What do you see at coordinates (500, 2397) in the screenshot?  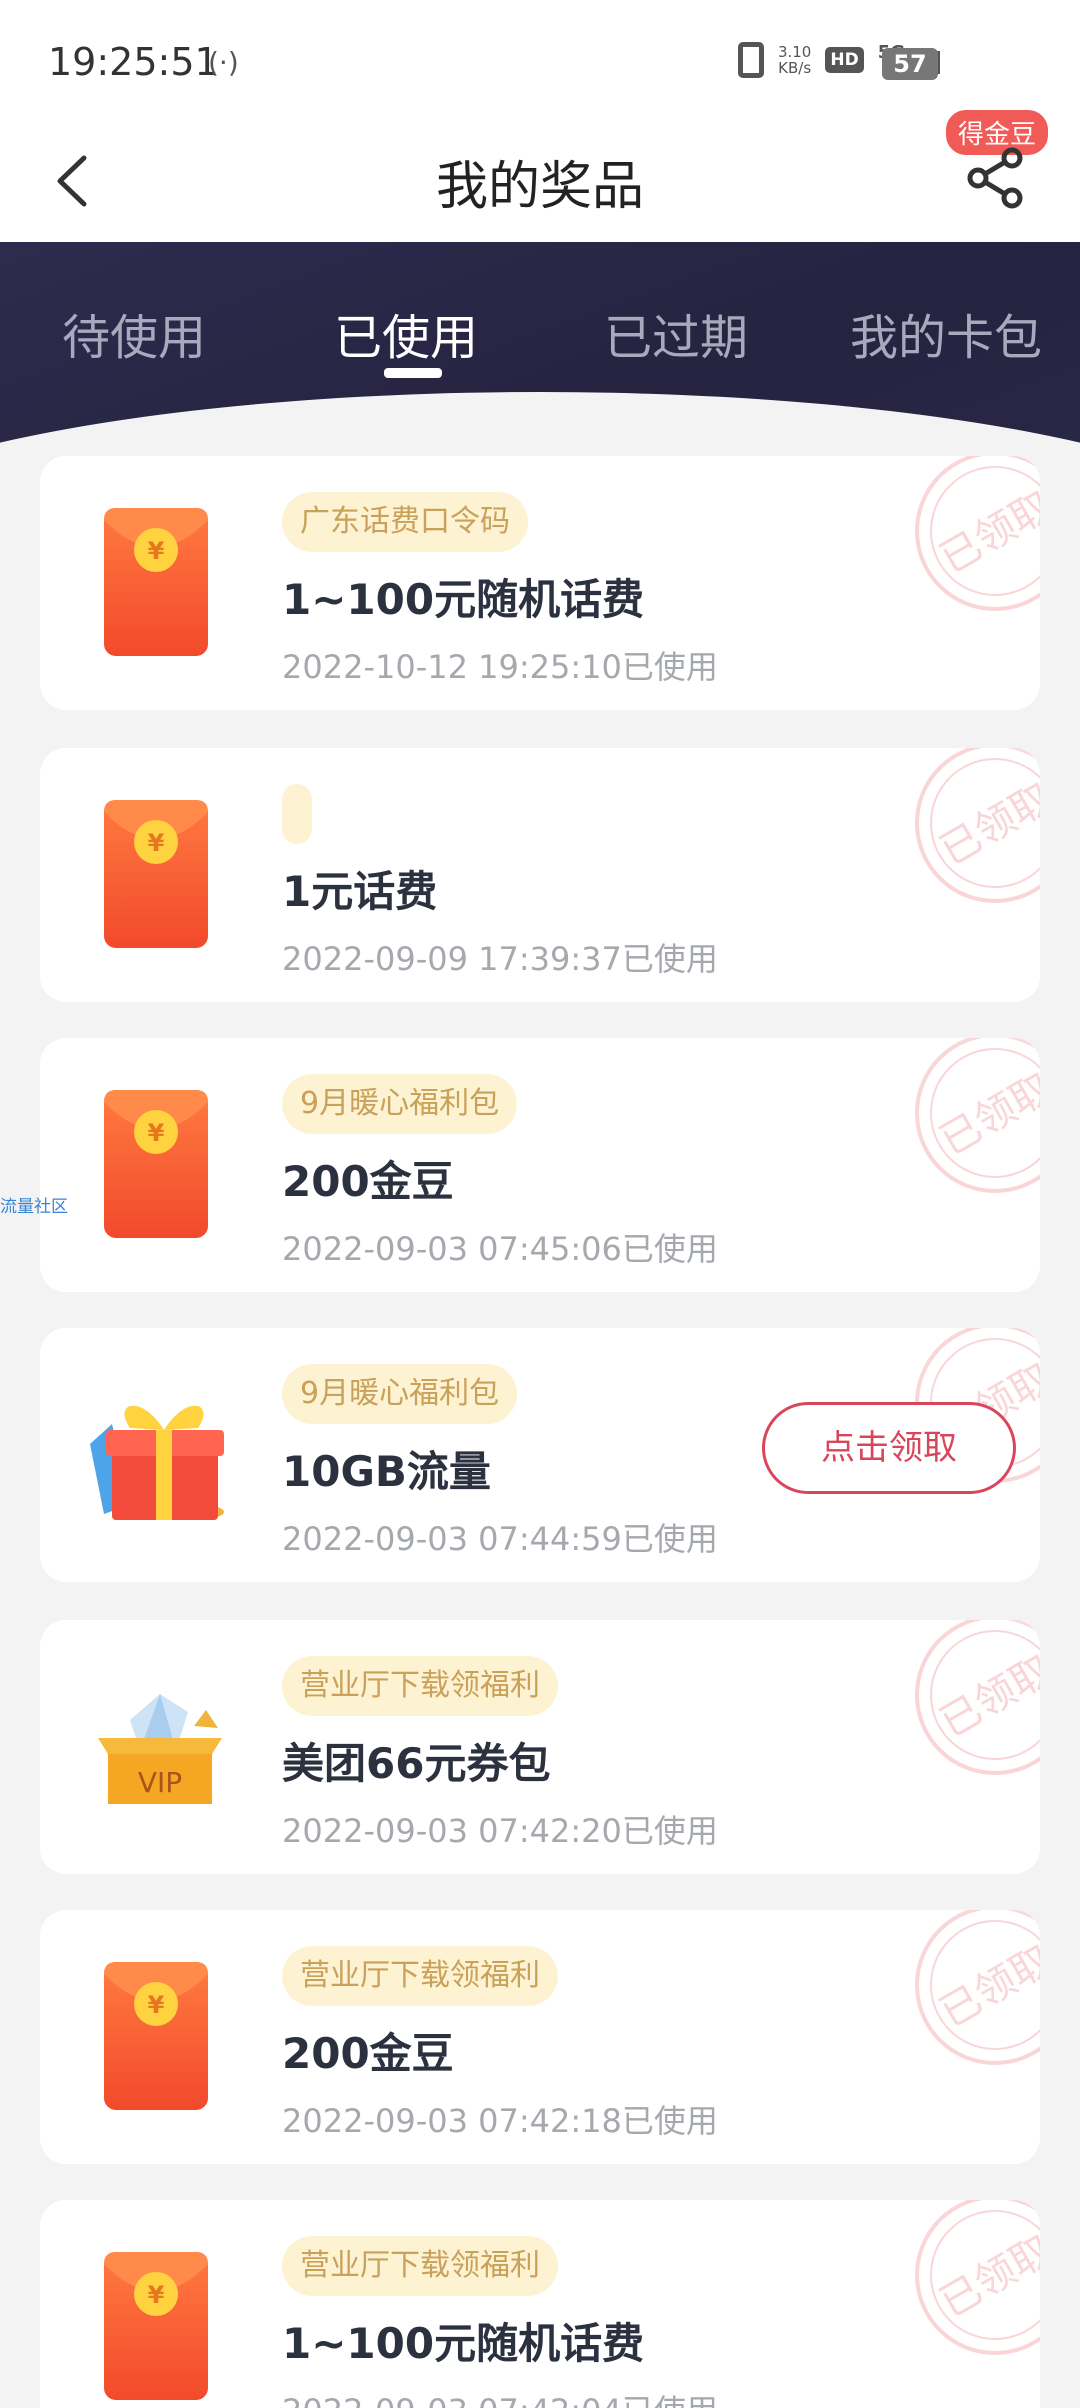 I see `prize-time: 2022-09-03 07:42:04已使用` at bounding box center [500, 2397].